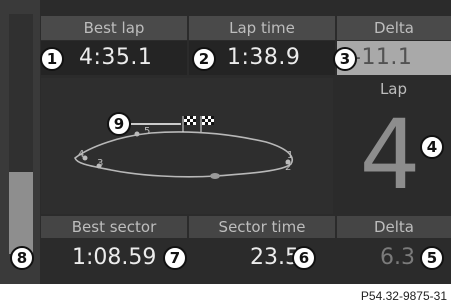 This screenshot has height=307, width=451. Describe the element at coordinates (383, 57) in the screenshot. I see `delta-value: -11.1` at that location.